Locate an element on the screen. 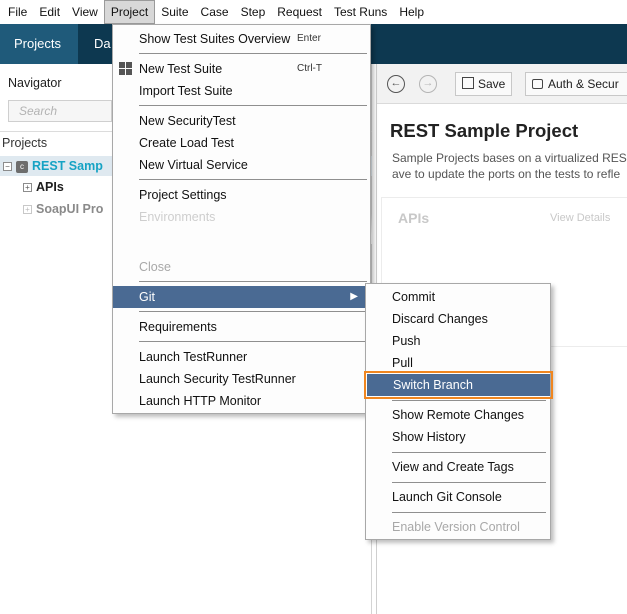 The height and width of the screenshot is (614, 627). menu-suite: Suite is located at coordinates (174, 12).